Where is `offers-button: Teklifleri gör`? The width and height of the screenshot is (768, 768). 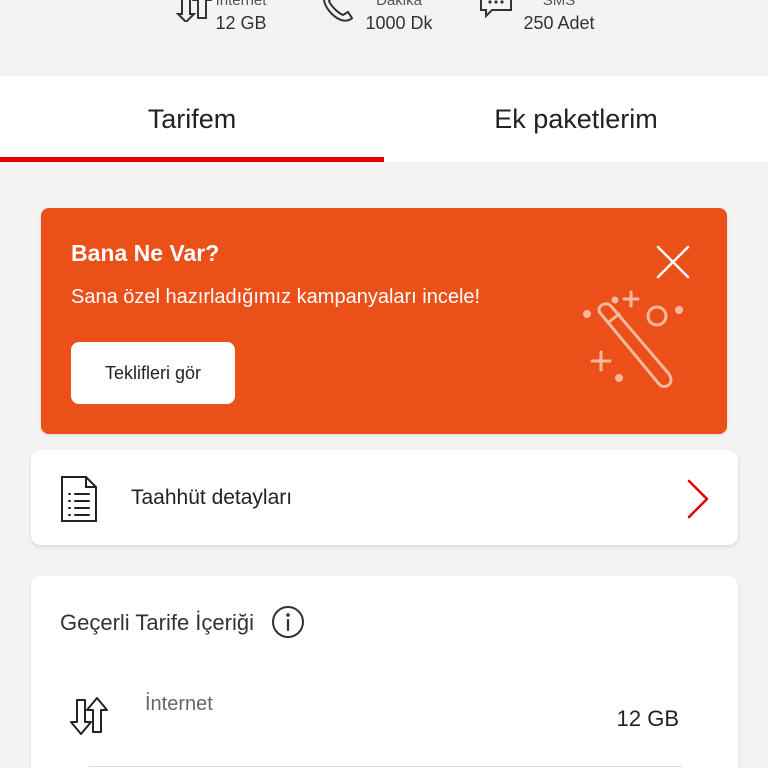
offers-button: Teklifleri gör is located at coordinates (153, 373).